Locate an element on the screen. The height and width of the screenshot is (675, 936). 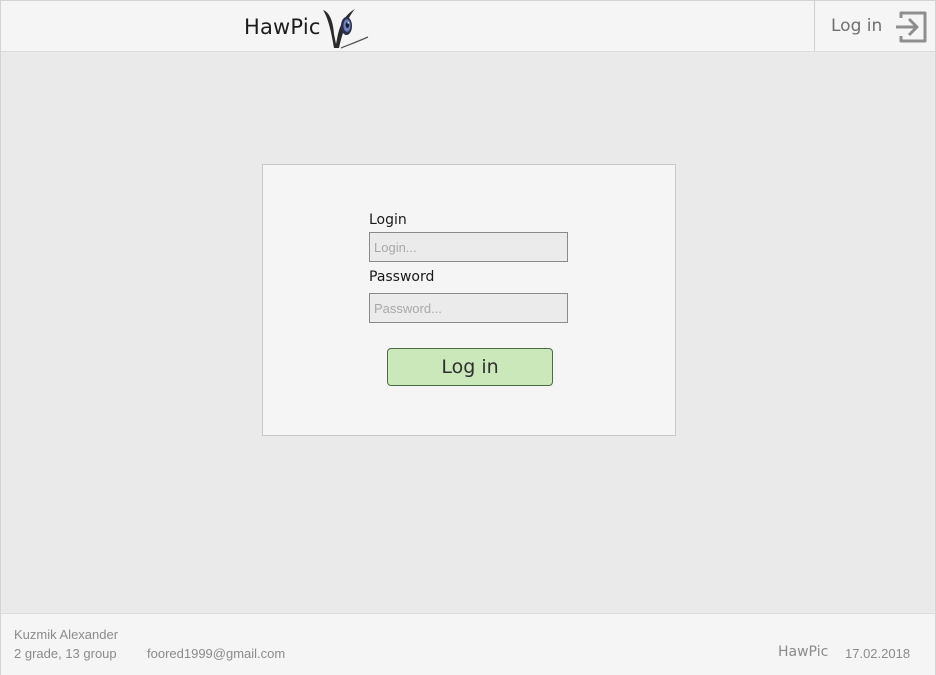
login-submit-button: Log in is located at coordinates (470, 367).